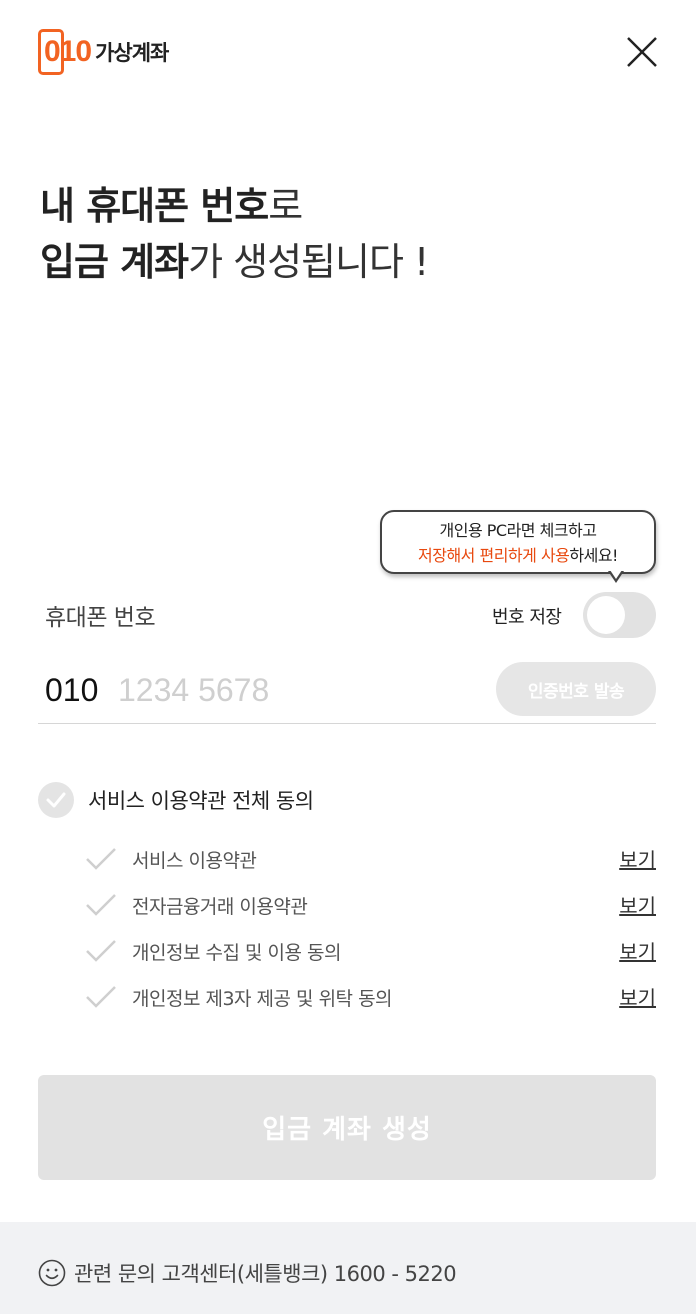  What do you see at coordinates (494, 555) in the screenshot?
I see `tooltip-accent-text: 저장해서 편리하게 사용` at bounding box center [494, 555].